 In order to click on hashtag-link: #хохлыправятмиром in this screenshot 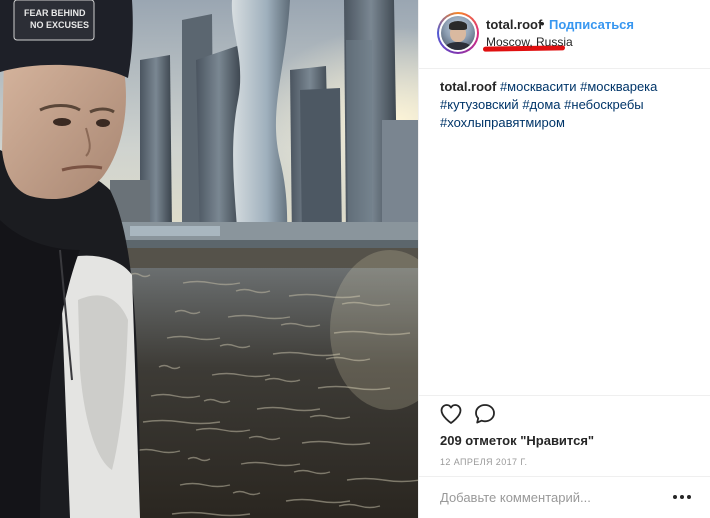, I will do `click(502, 122)`.